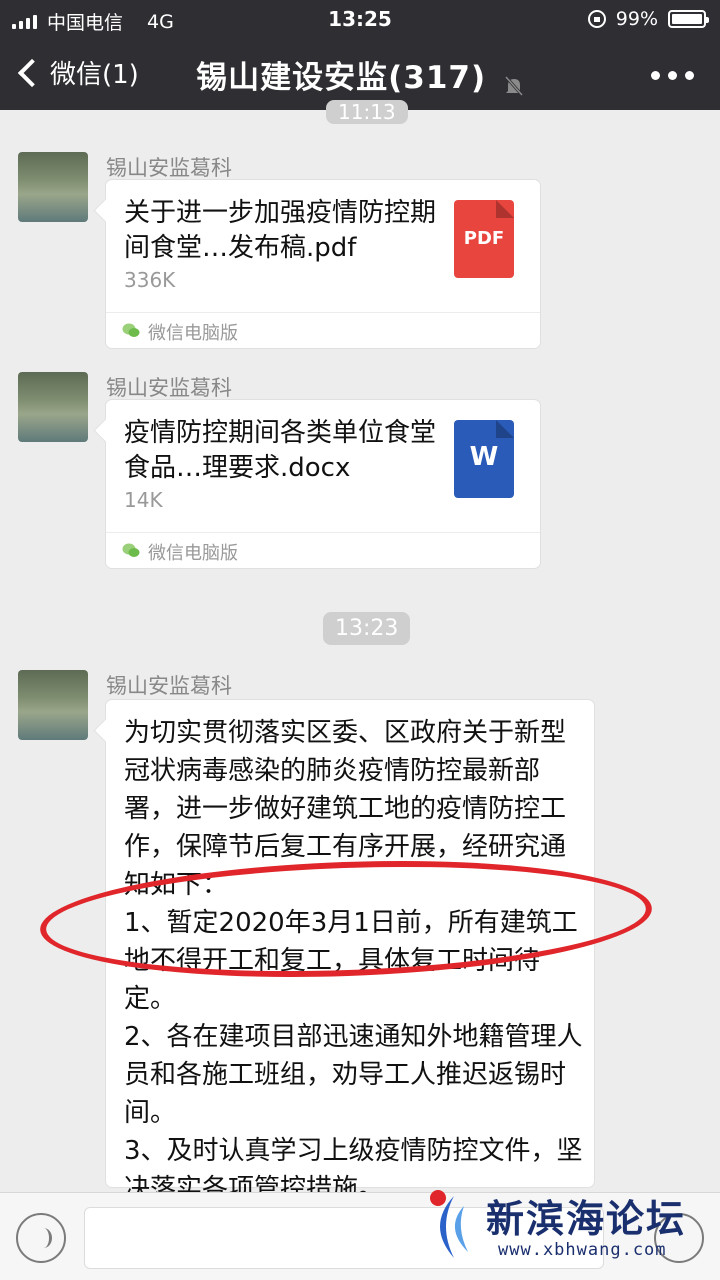  I want to click on nav-bar: 微信(1) 锡山建设安监(317), so click(360, 74).